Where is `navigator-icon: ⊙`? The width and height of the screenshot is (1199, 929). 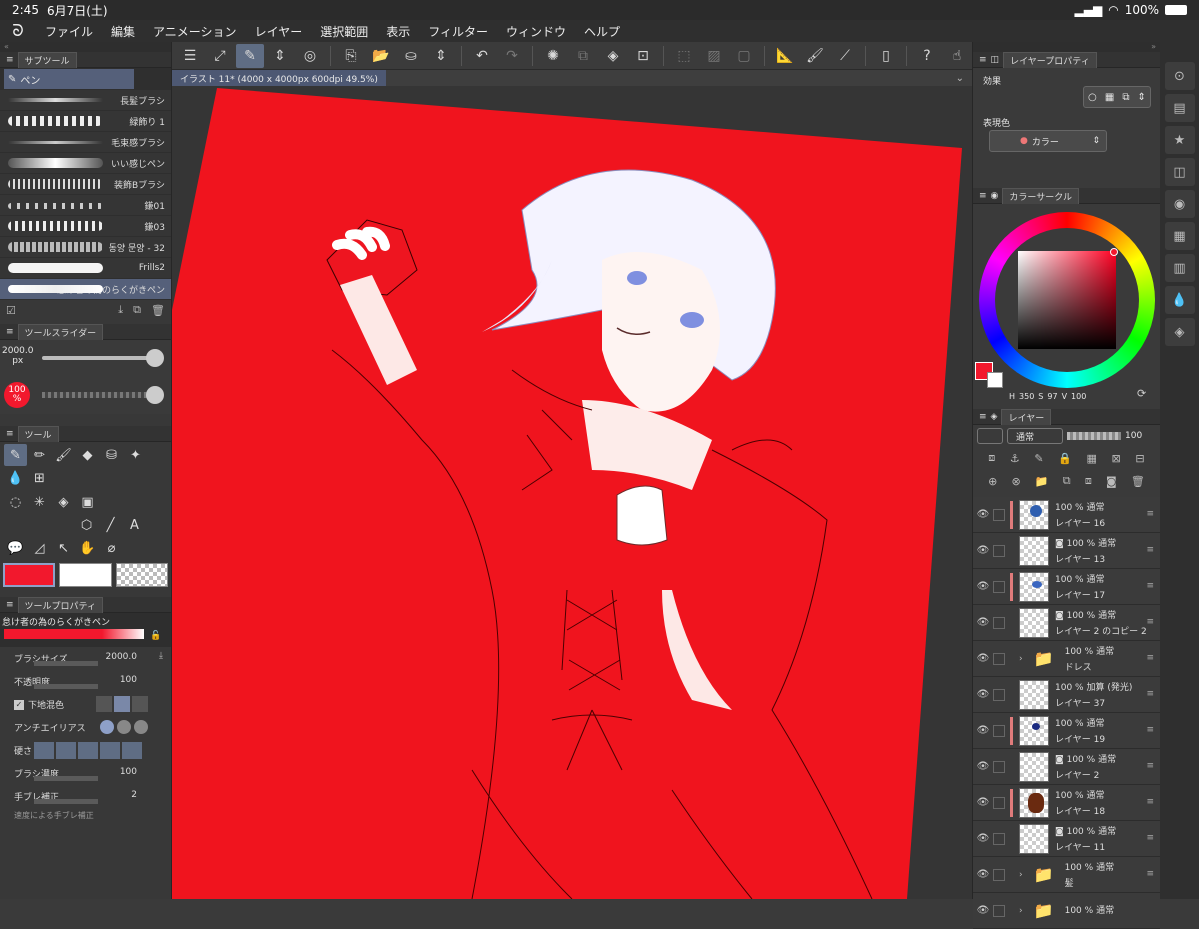 navigator-icon: ⊙ is located at coordinates (1179, 76).